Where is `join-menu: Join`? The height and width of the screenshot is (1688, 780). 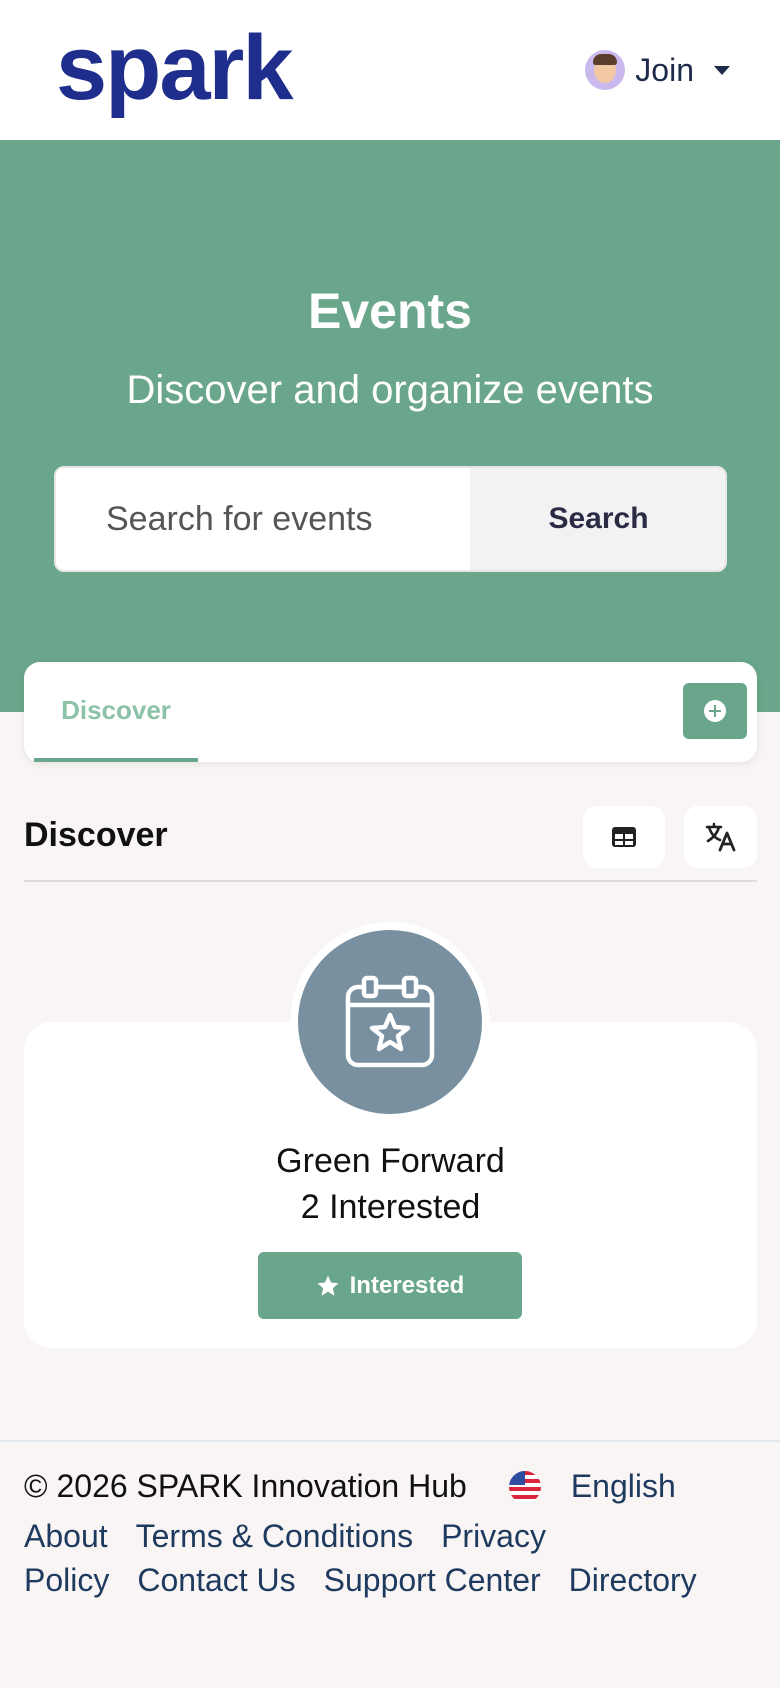
join-menu: Join is located at coordinates (657, 70).